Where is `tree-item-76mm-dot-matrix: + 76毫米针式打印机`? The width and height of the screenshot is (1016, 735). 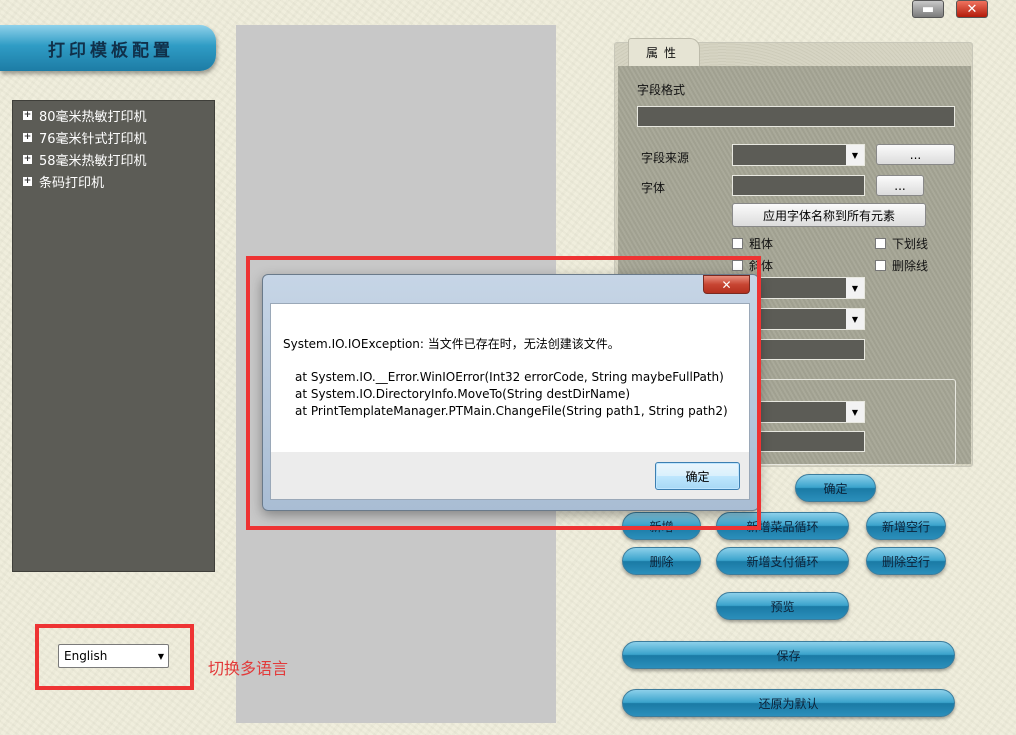 tree-item-76mm-dot-matrix: + 76毫米针式打印机 is located at coordinates (113, 137).